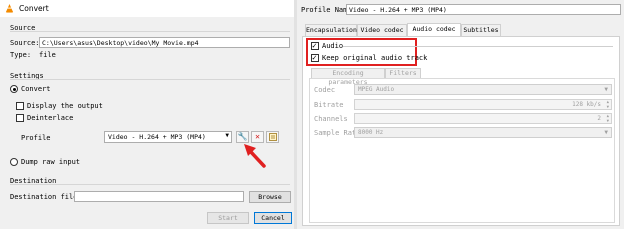 This screenshot has width=624, height=240. What do you see at coordinates (326, 10) in the screenshot?
I see `profile-name-label: Profile Name` at bounding box center [326, 10].